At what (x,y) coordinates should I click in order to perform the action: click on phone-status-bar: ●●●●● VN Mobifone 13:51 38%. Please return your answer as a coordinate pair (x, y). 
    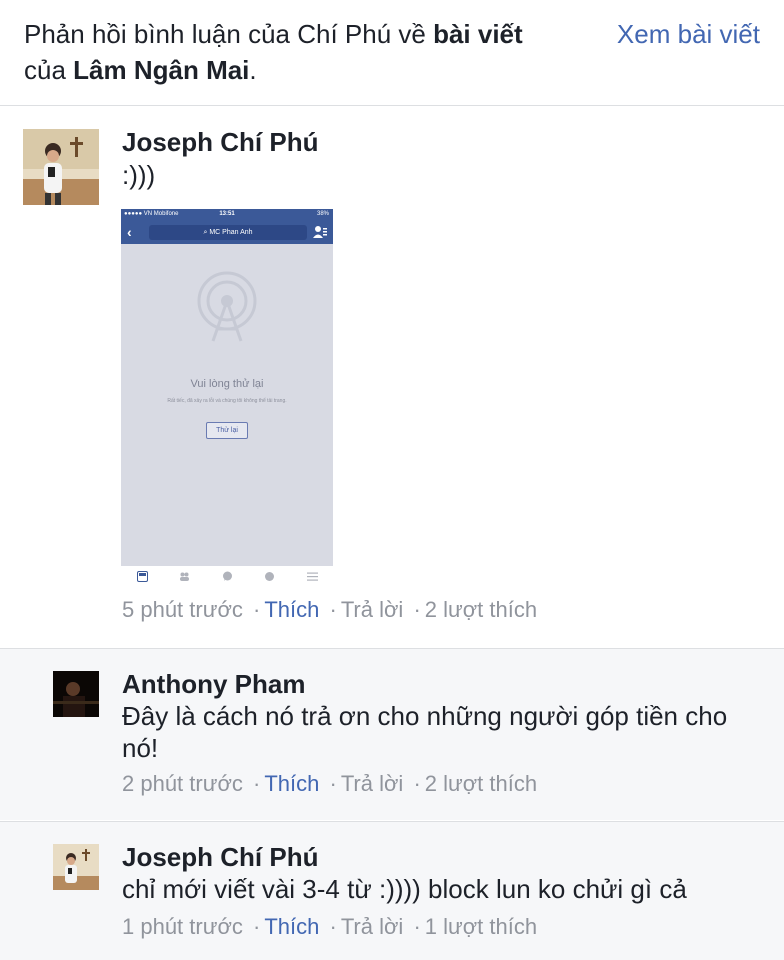
    Looking at the image, I should click on (227, 214).